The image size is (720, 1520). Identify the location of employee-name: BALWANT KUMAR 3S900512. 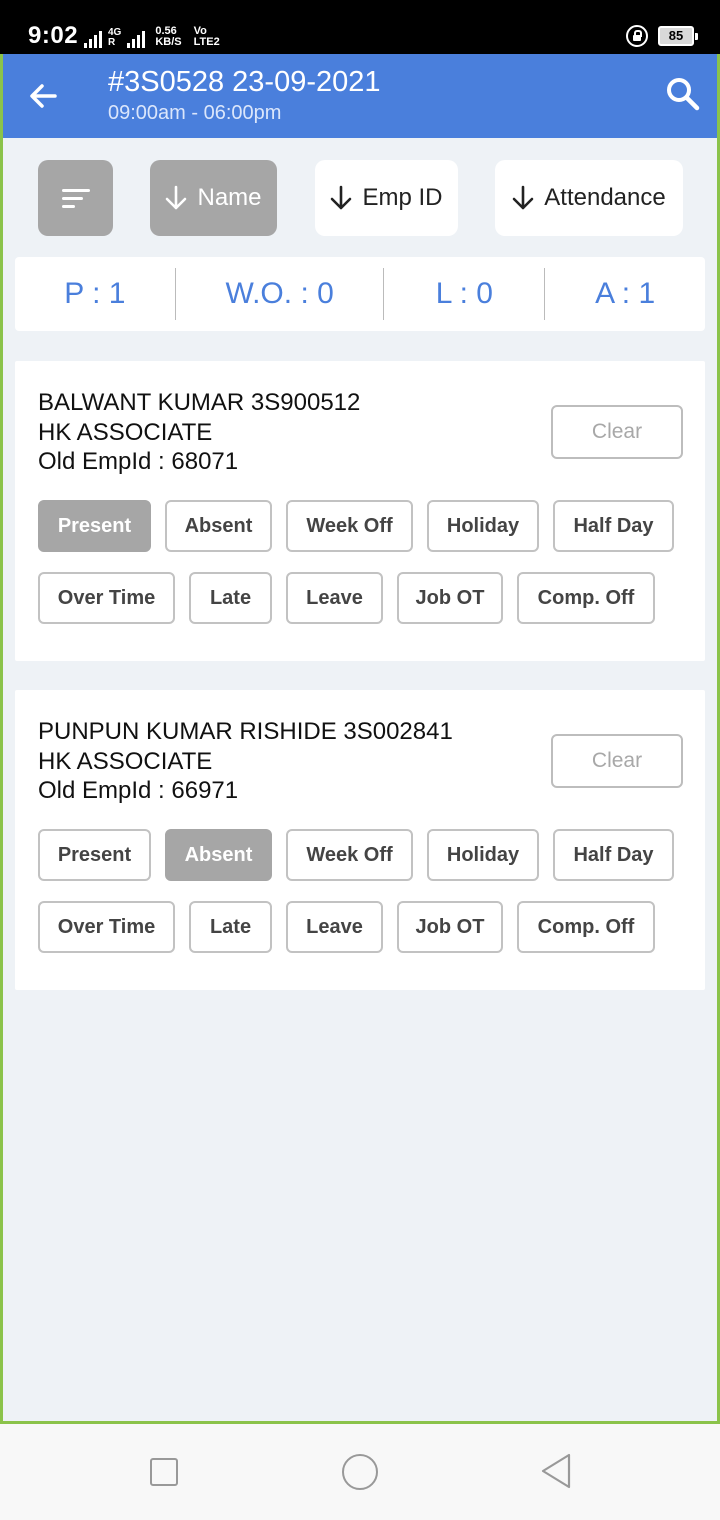
(199, 402).